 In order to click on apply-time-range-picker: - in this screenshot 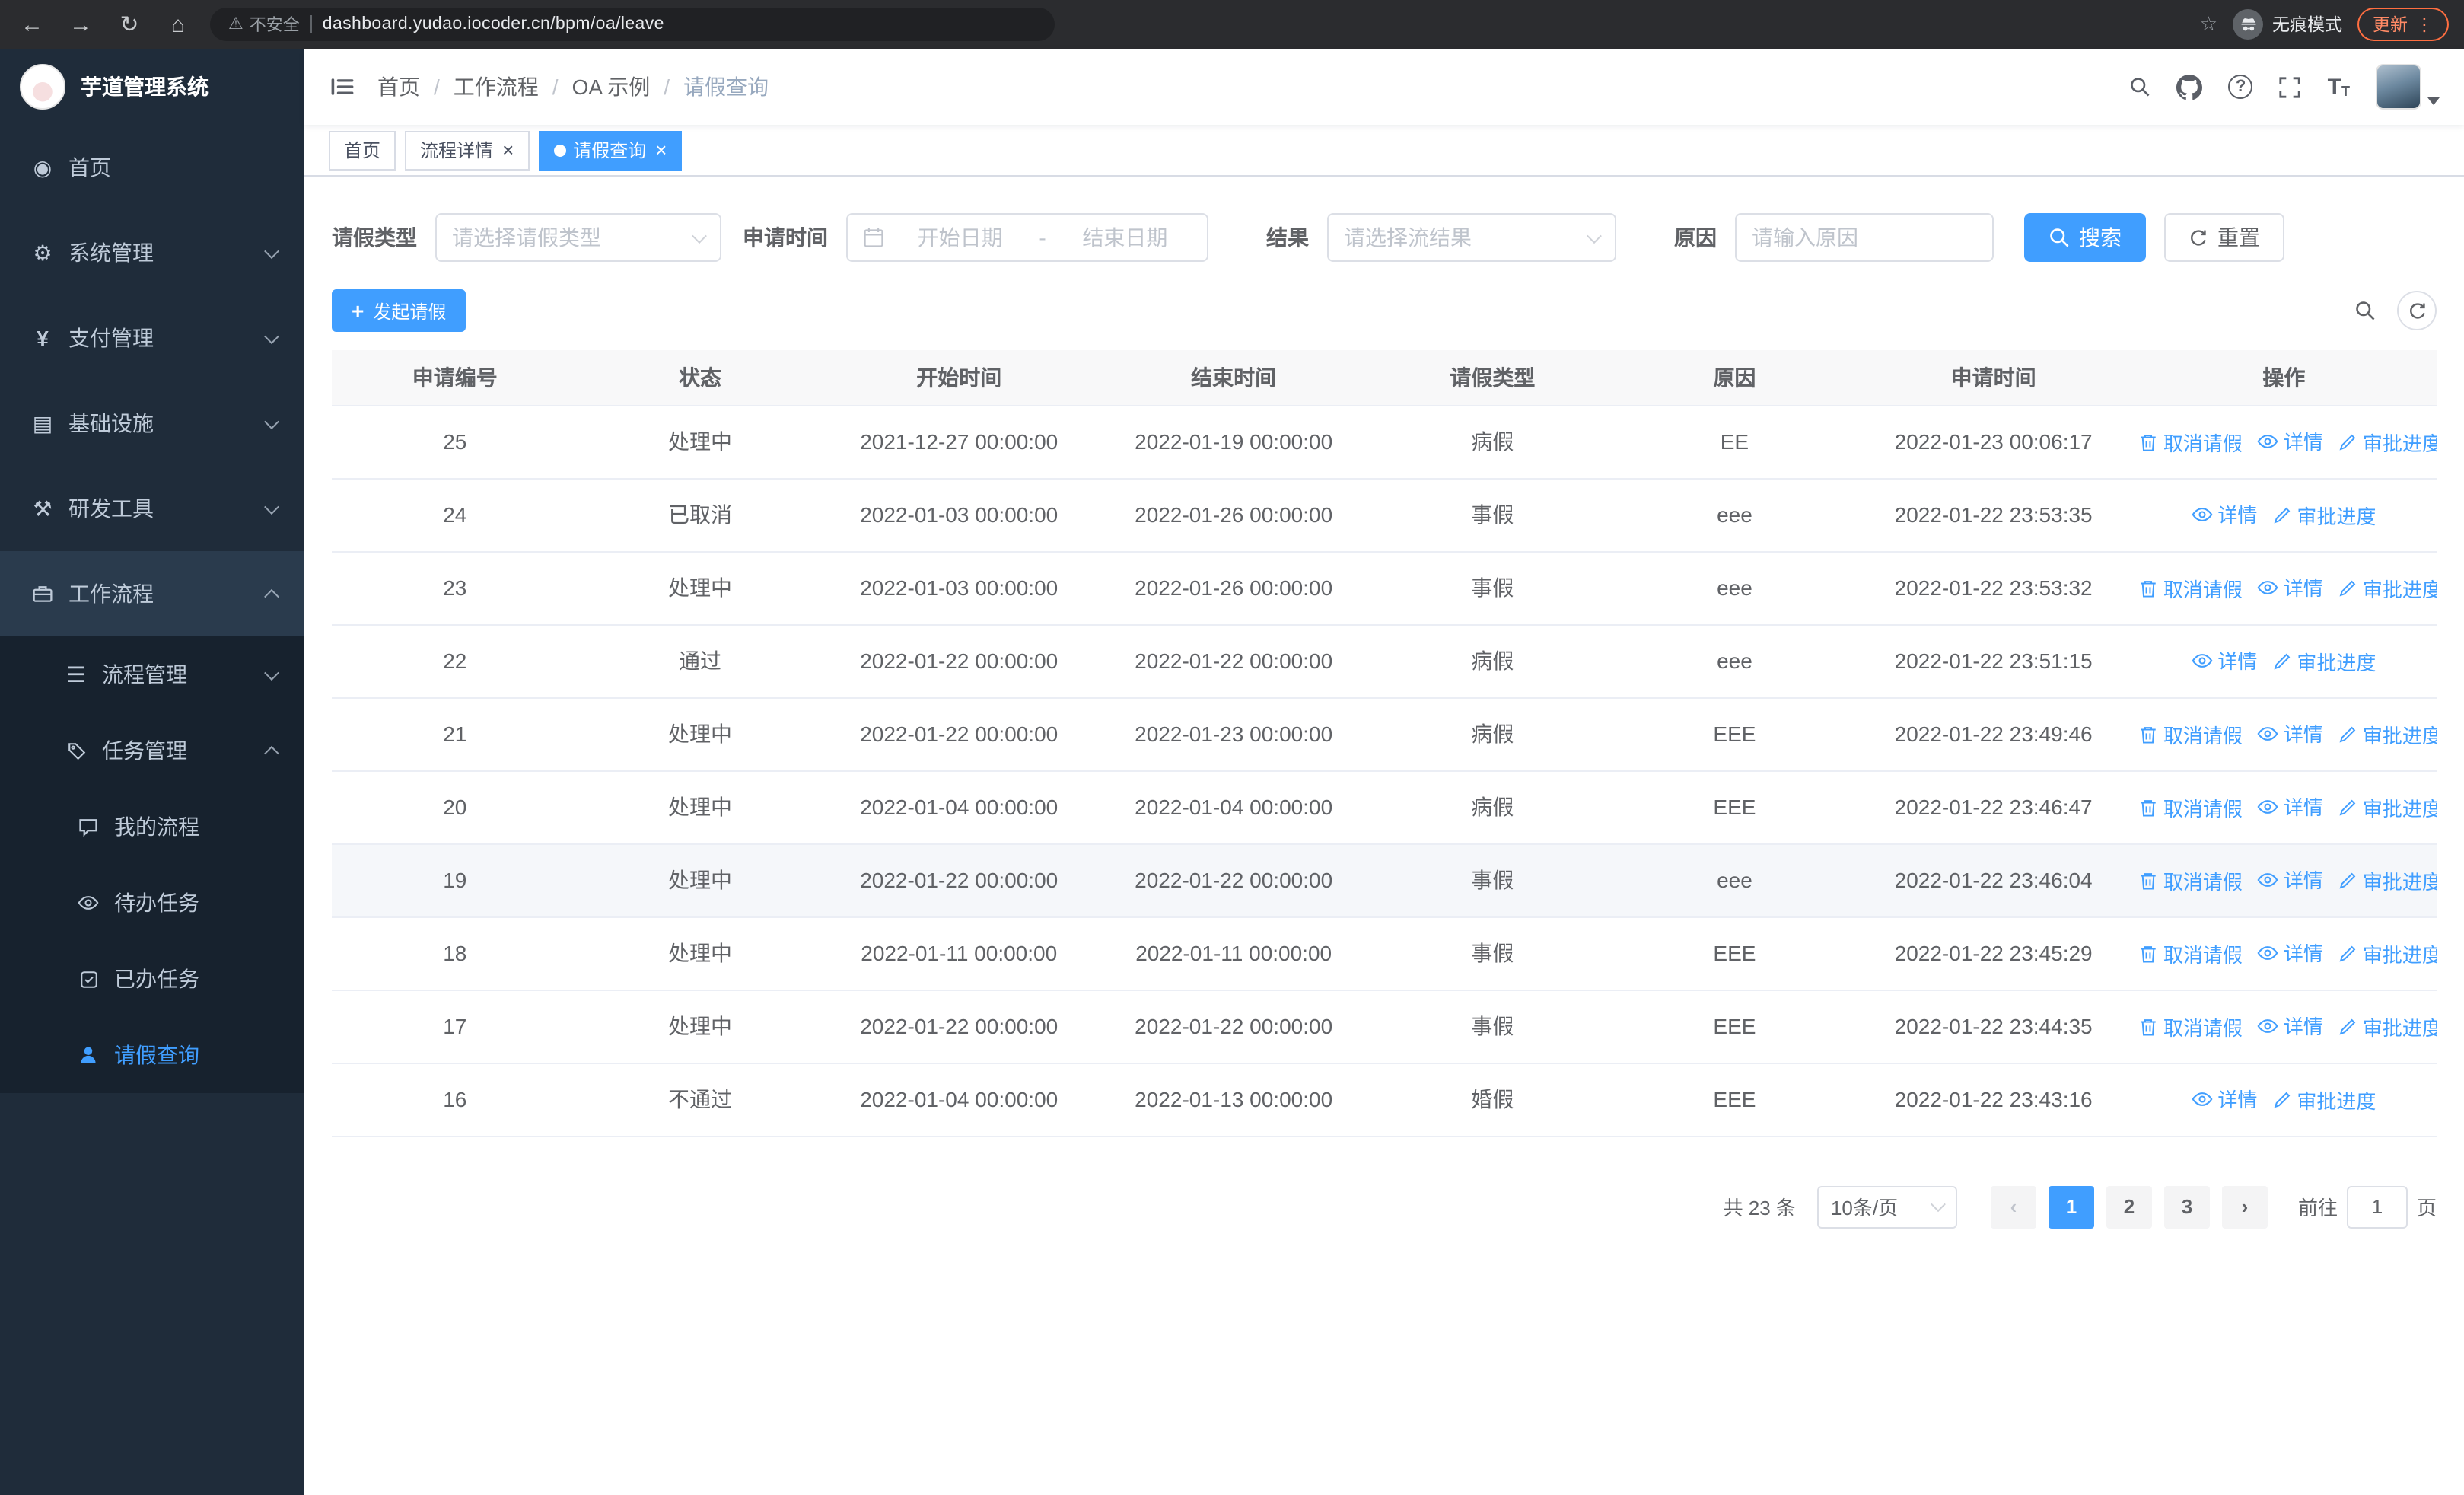, I will do `click(1027, 237)`.